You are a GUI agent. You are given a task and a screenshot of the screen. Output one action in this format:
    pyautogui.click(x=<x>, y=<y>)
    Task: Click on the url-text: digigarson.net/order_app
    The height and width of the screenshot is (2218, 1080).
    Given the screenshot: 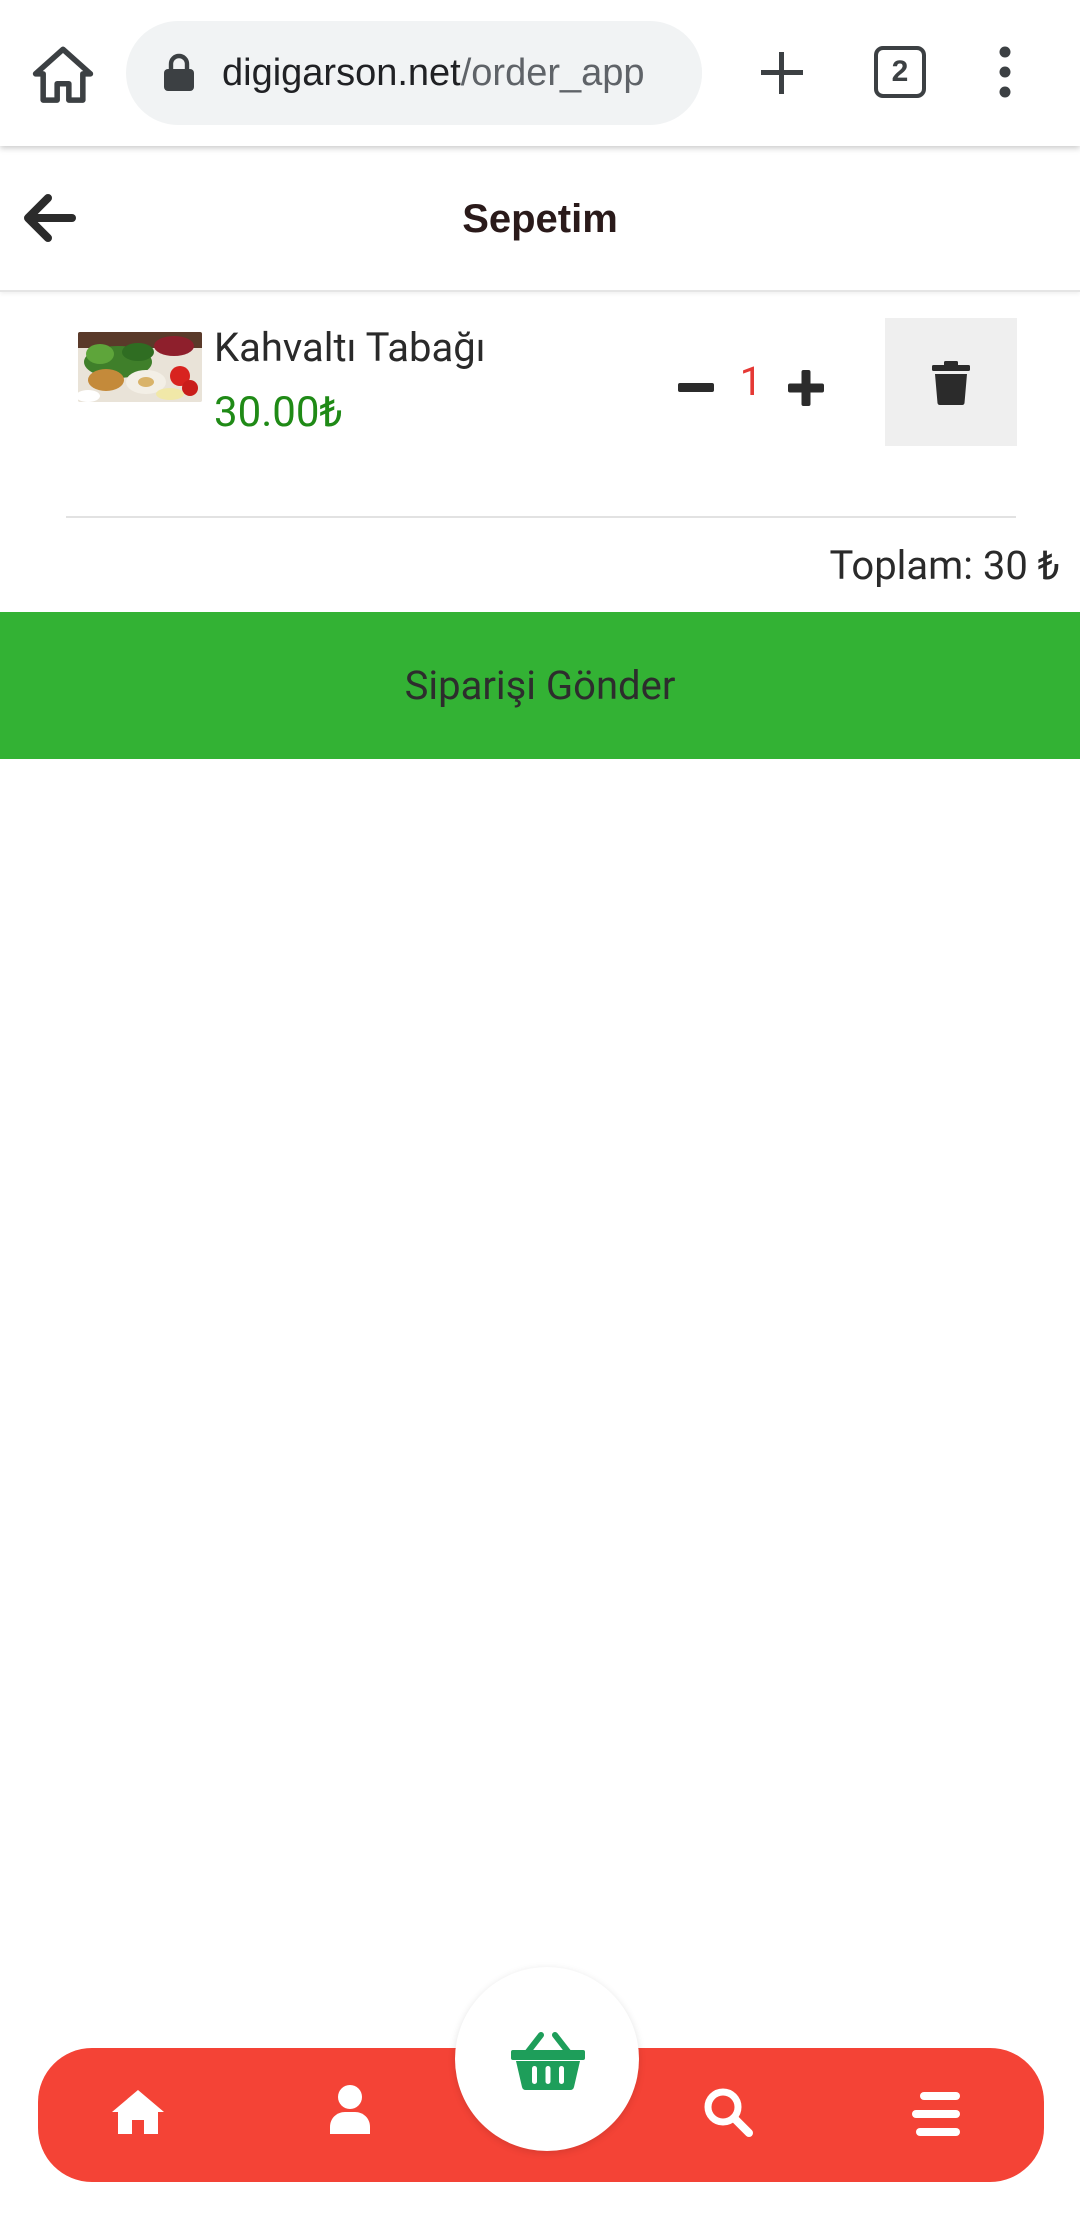 What is the action you would take?
    pyautogui.click(x=433, y=73)
    